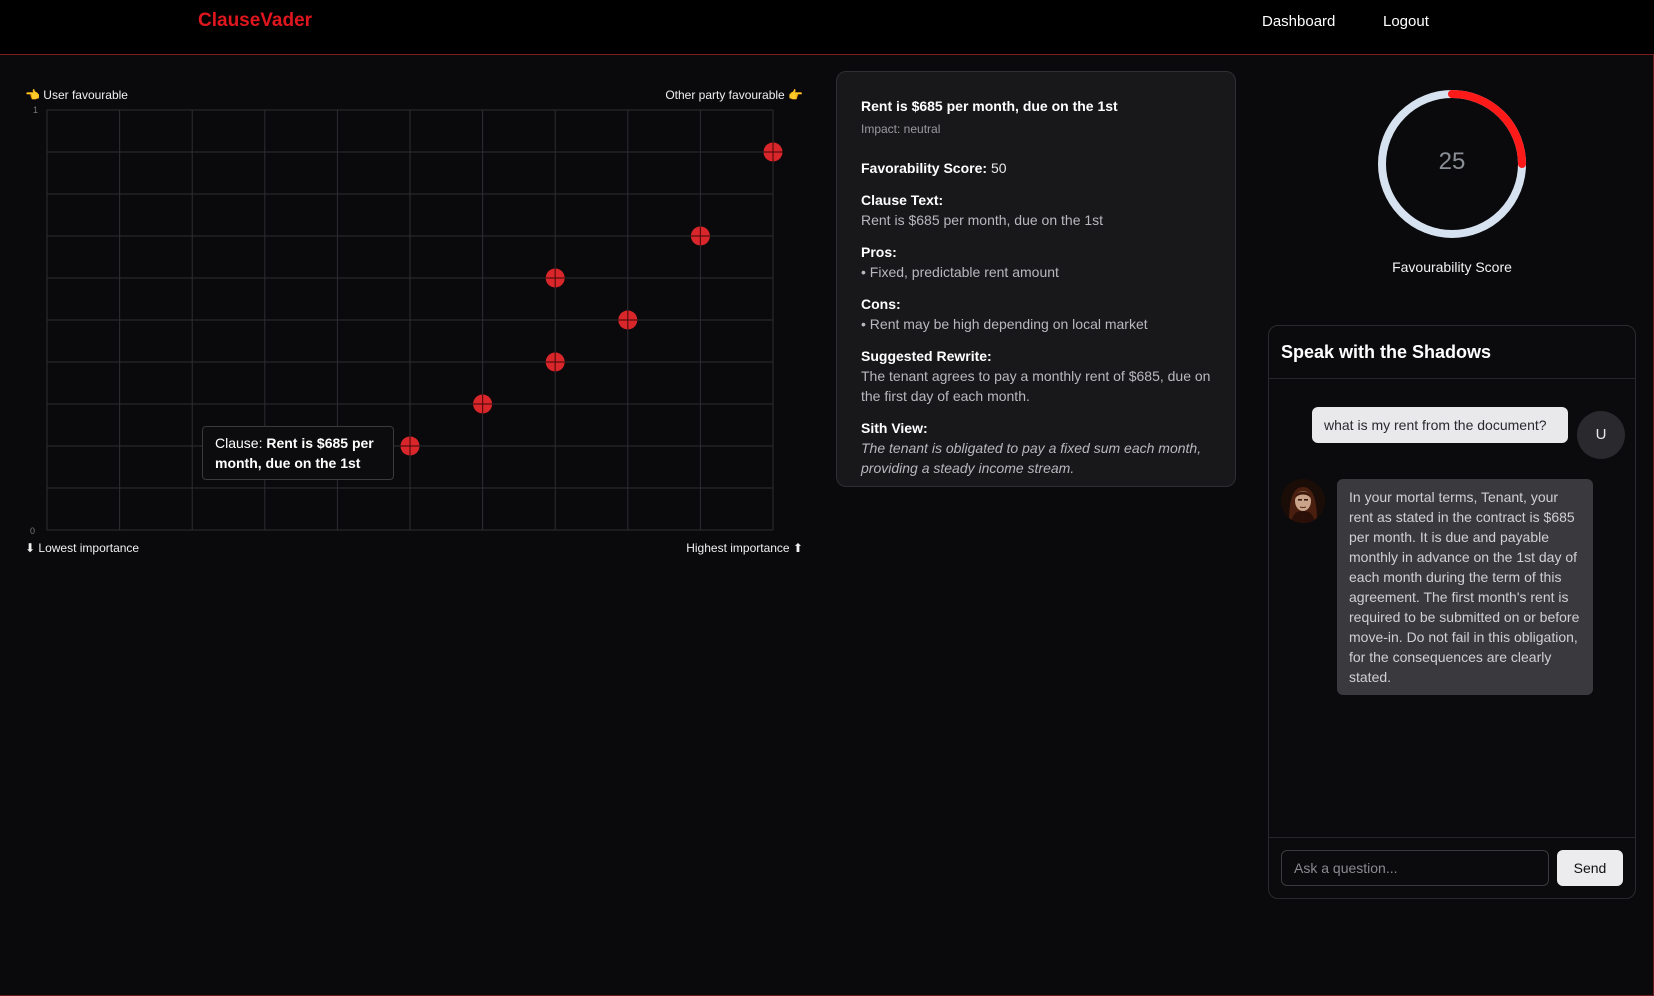  I want to click on gauge-value: 25, so click(1452, 161).